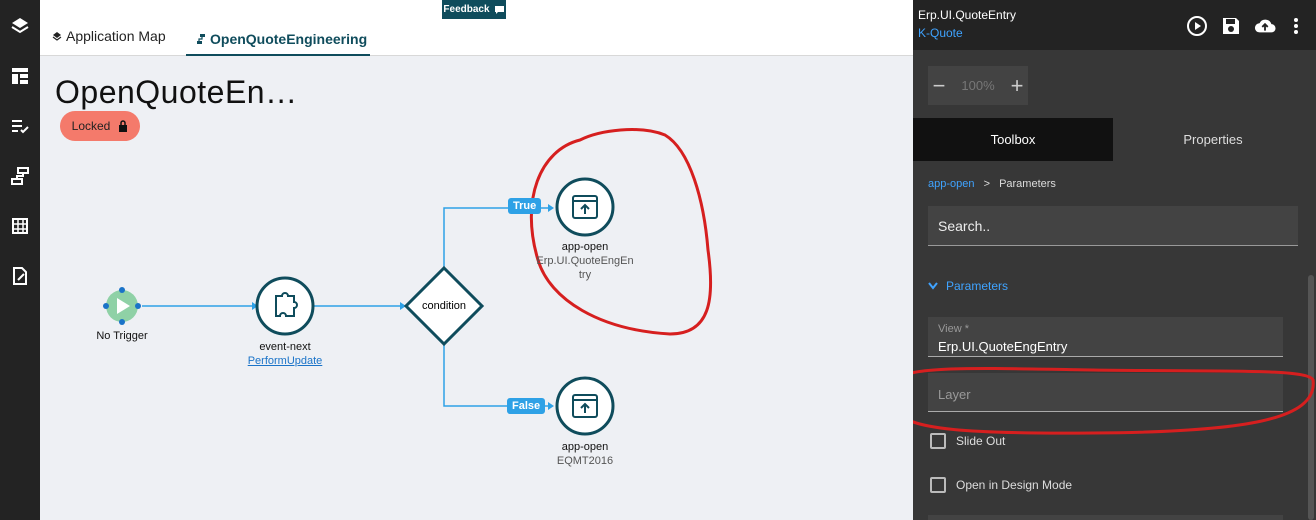  What do you see at coordinates (585, 454) in the screenshot?
I see `app-open-false-label: app-open EQMT2016` at bounding box center [585, 454].